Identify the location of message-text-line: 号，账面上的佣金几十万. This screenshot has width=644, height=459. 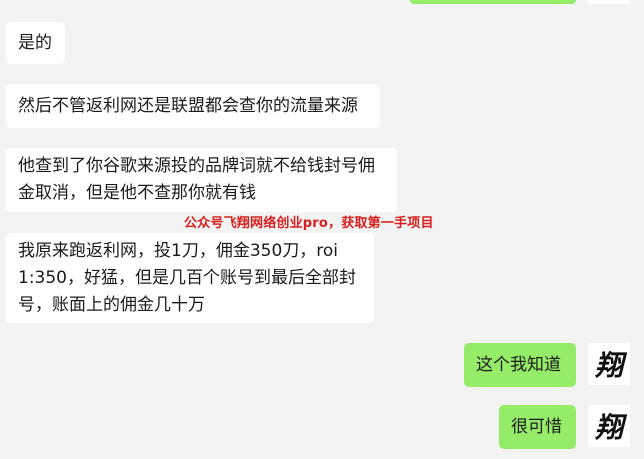
(111, 305).